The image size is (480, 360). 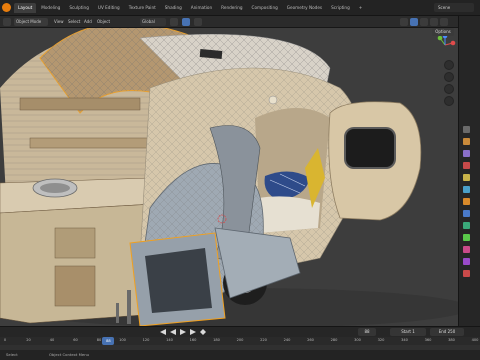 What do you see at coordinates (449, 65) in the screenshot?
I see `zoom-icon` at bounding box center [449, 65].